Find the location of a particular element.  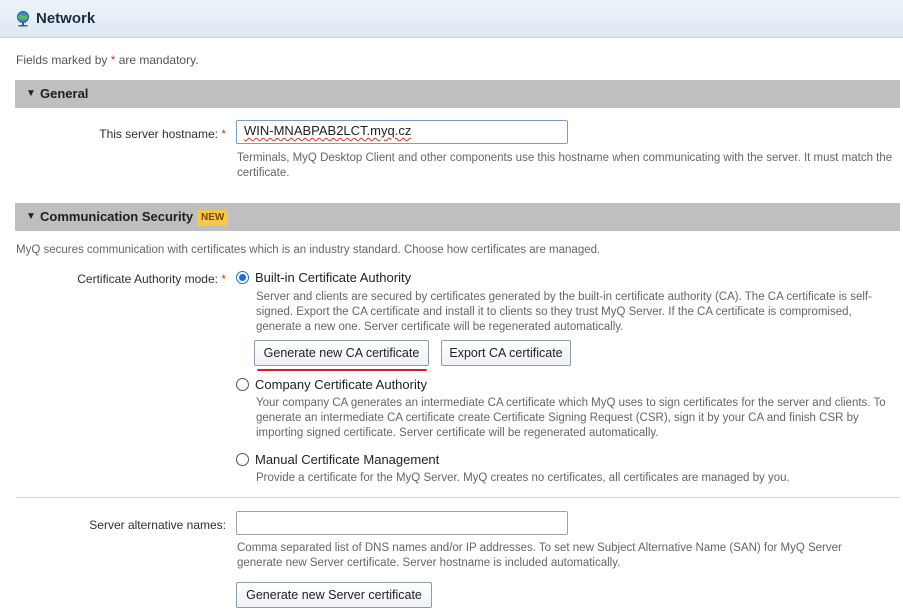

radio-company-ca: Company Certificate Authority is located at coordinates (331, 384).